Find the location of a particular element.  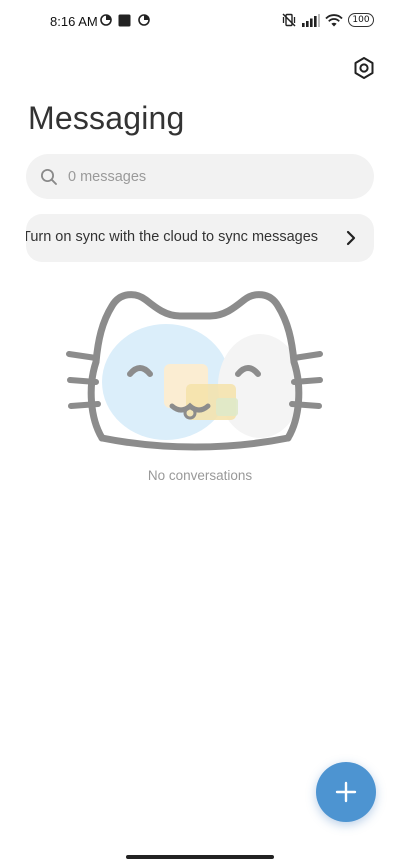

page-title: Messaging is located at coordinates (106, 118).